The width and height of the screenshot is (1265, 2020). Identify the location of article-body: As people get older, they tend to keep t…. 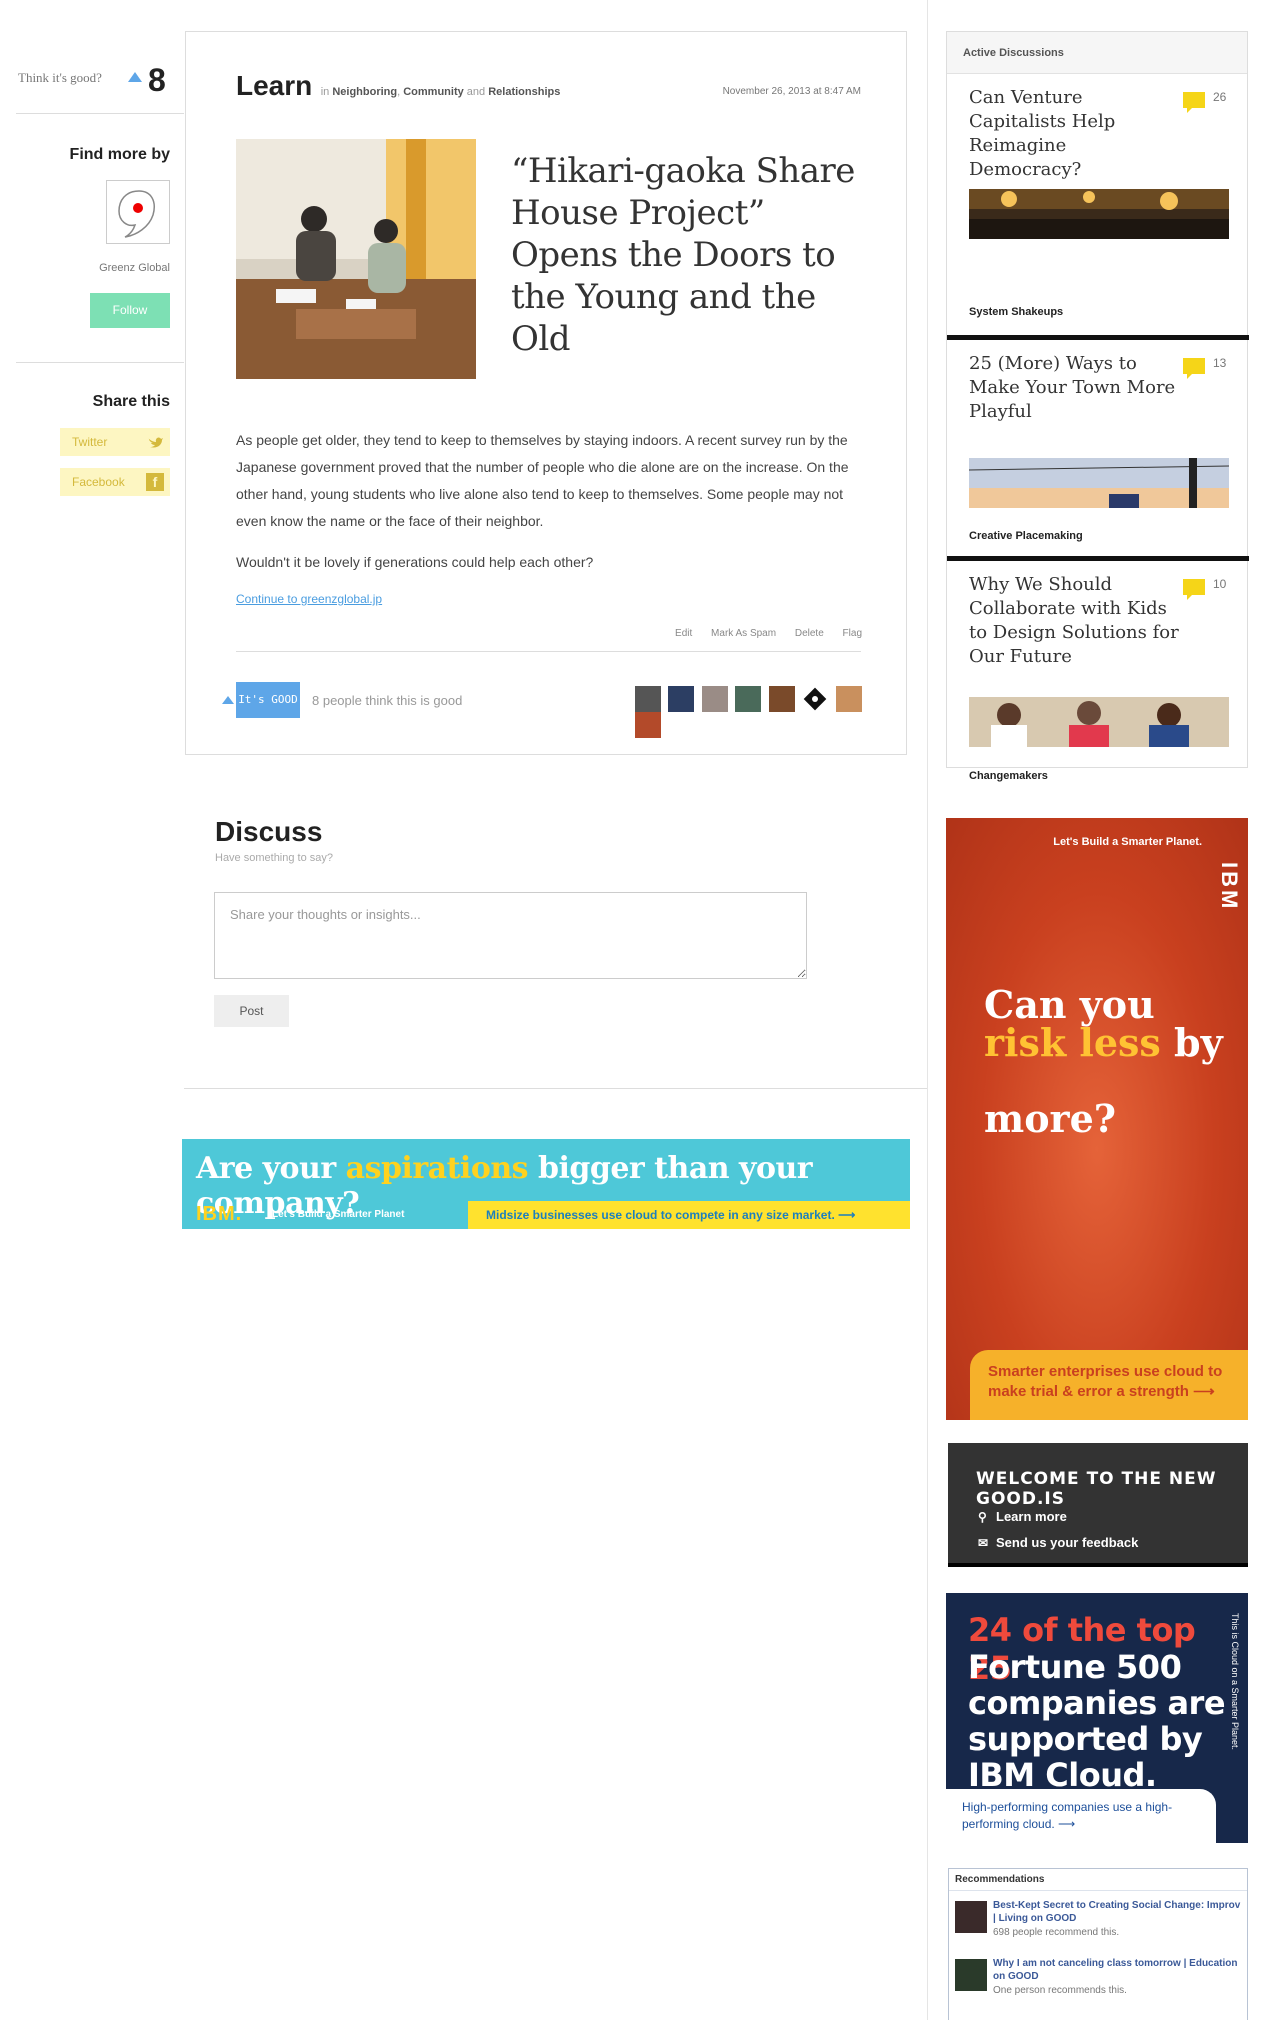
(548, 508).